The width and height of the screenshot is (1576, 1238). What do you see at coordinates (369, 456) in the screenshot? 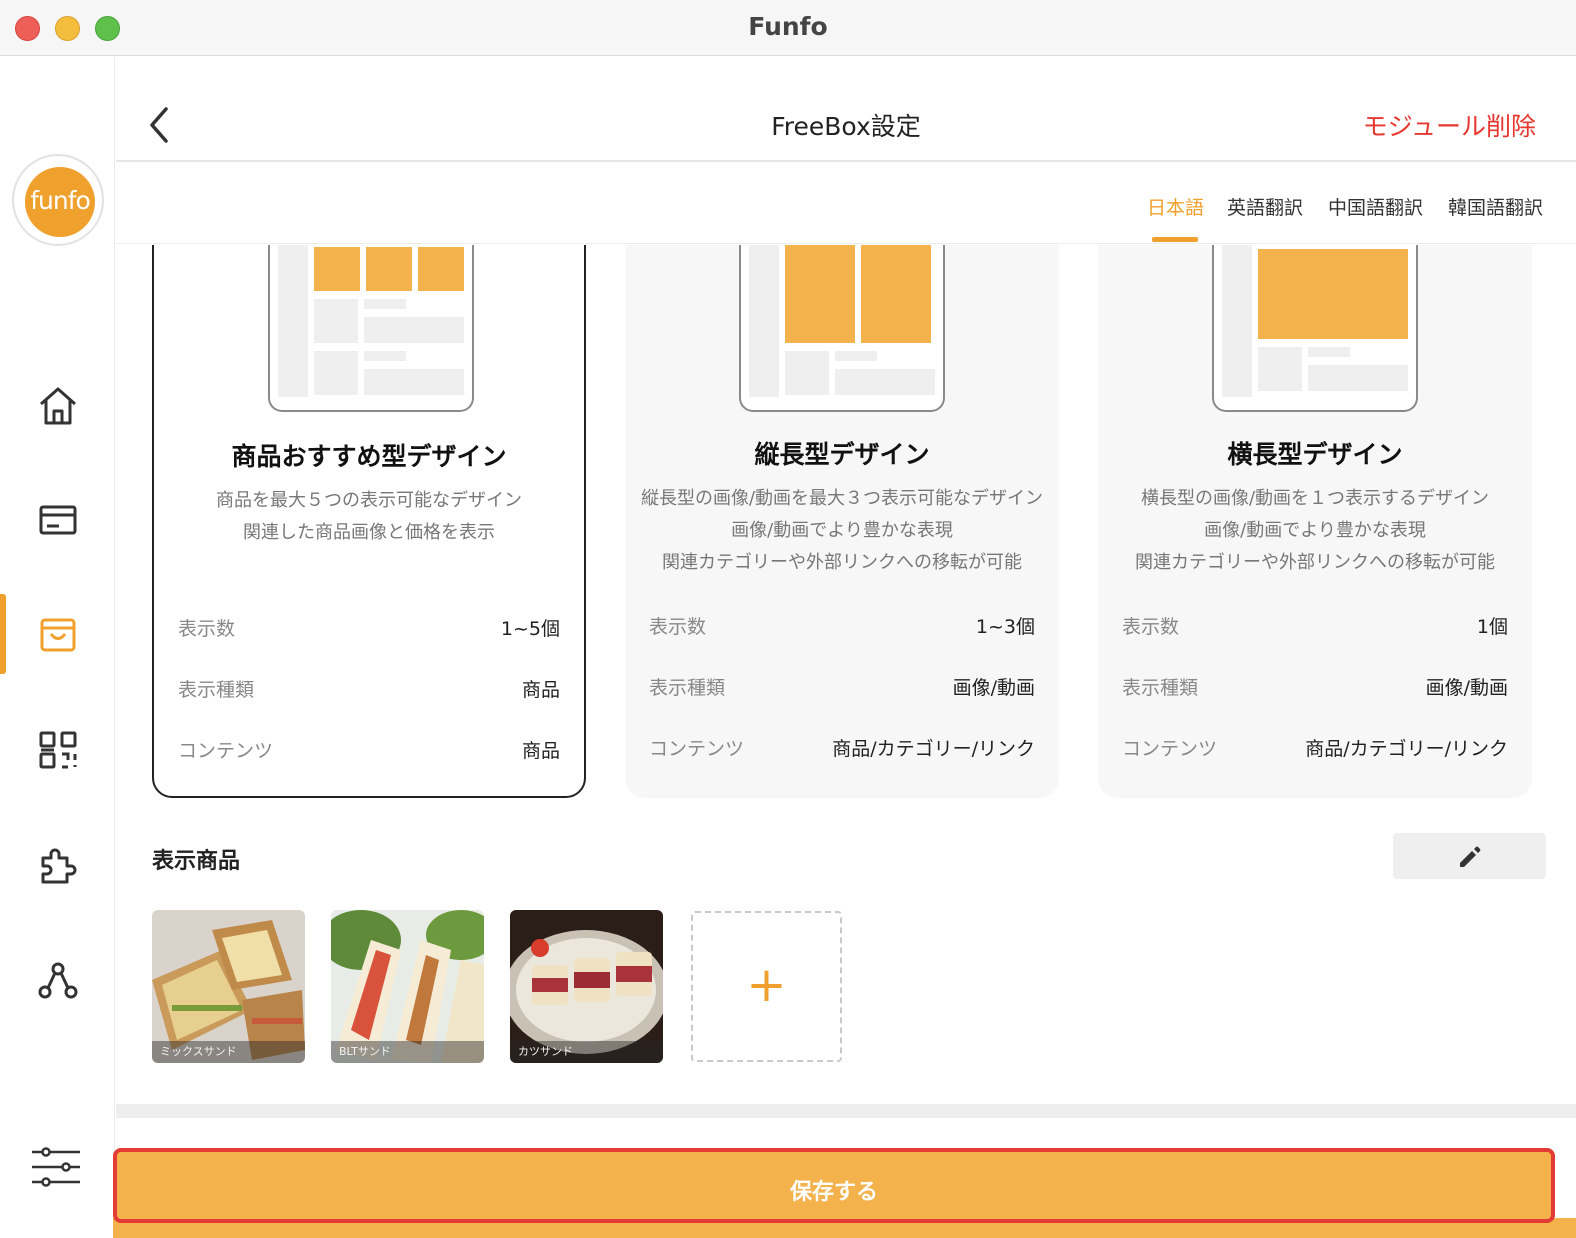
I see `card-title: 商品おすすめ型デザイン` at bounding box center [369, 456].